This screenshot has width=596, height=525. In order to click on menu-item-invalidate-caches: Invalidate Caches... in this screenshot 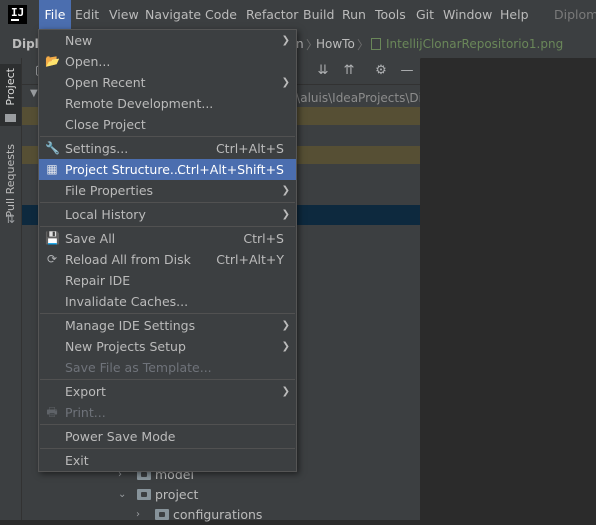, I will do `click(167, 301)`.